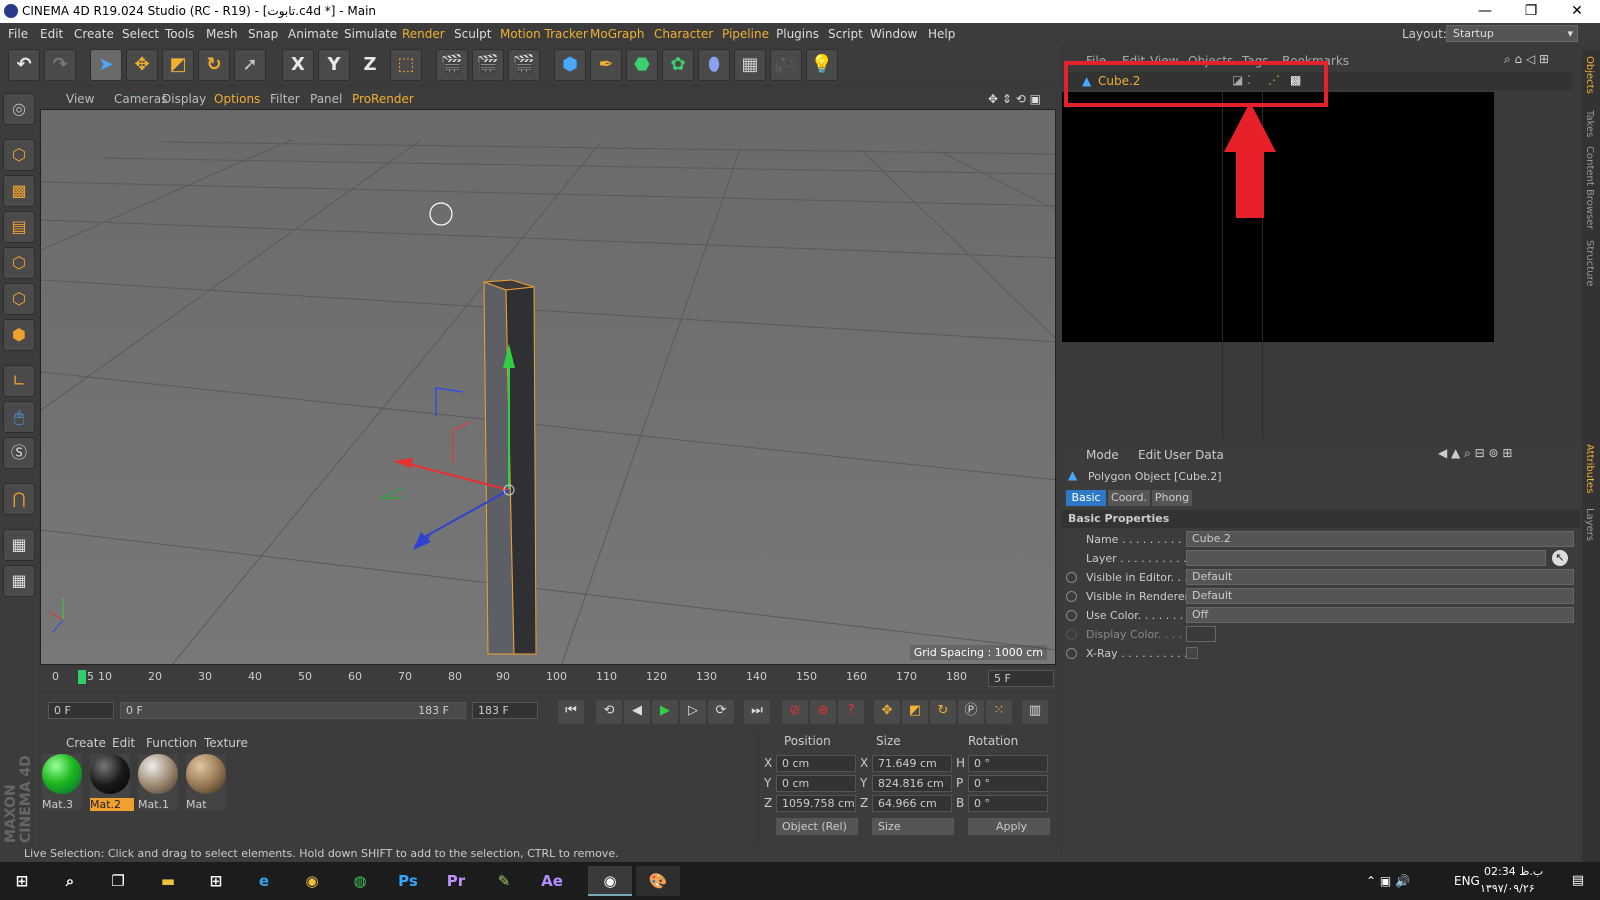  Describe the element at coordinates (1589, 75) in the screenshot. I see `side-tab-objects: Objects` at that location.